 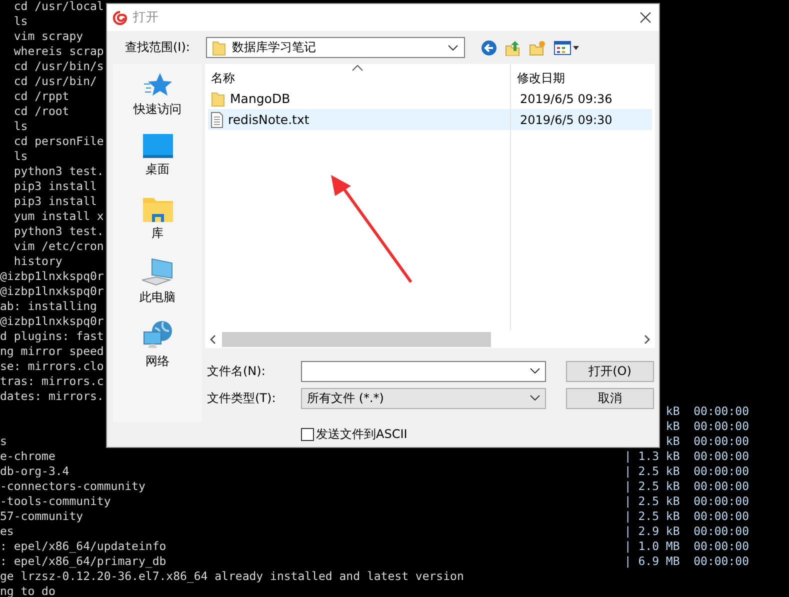 I want to click on place-label: 快速访问, so click(x=158, y=109).